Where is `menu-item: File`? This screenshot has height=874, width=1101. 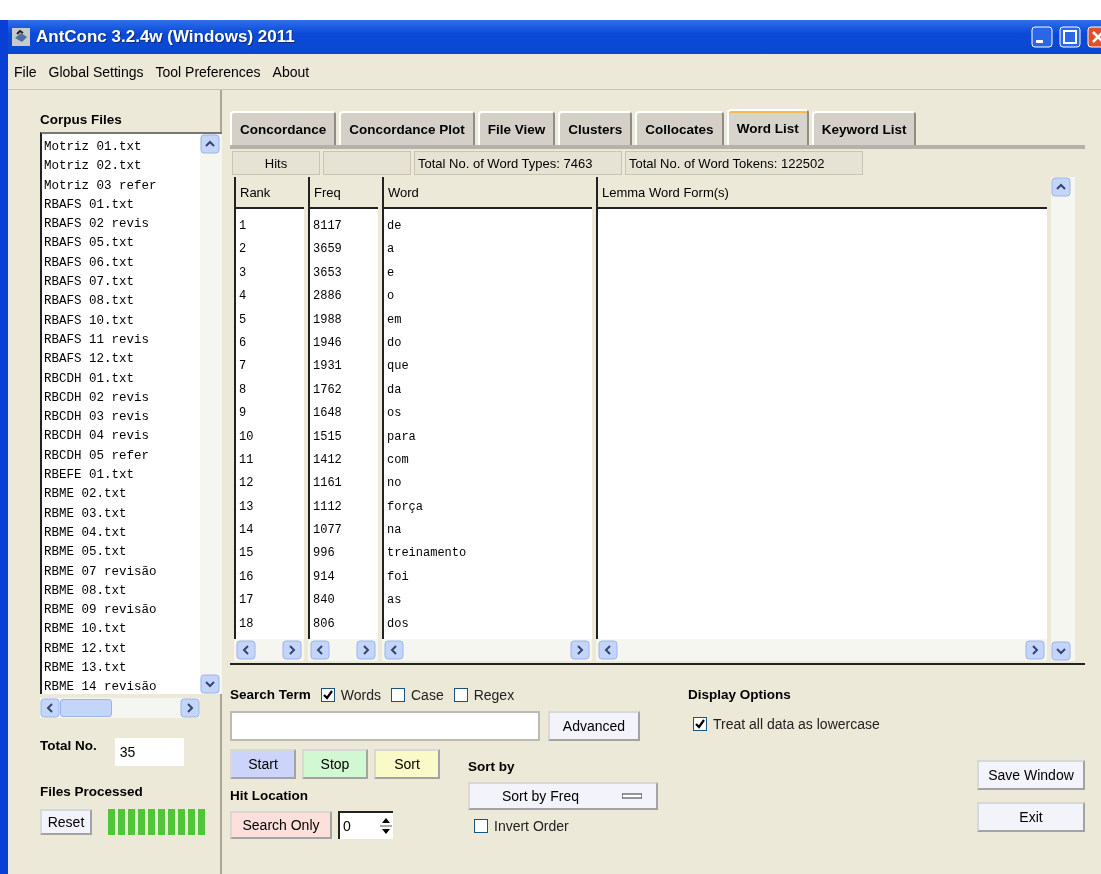 menu-item: File is located at coordinates (25, 71).